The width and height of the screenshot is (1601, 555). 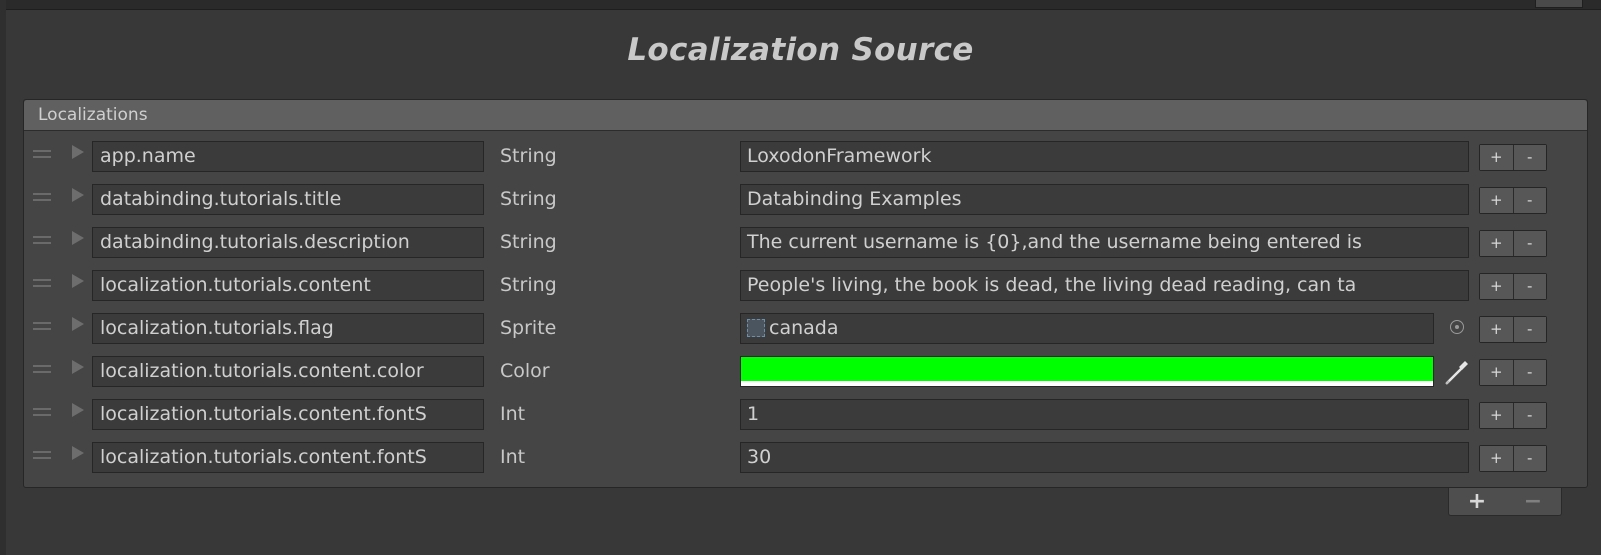 I want to click on list-add-button: +, so click(x=1477, y=501).